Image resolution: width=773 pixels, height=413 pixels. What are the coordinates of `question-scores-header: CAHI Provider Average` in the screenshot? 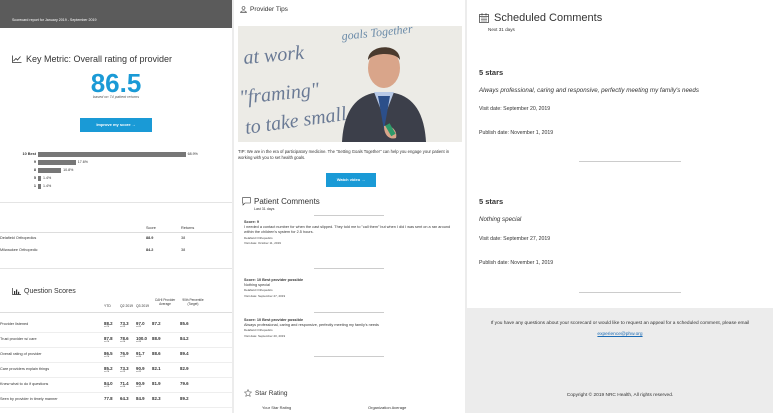 It's located at (165, 302).